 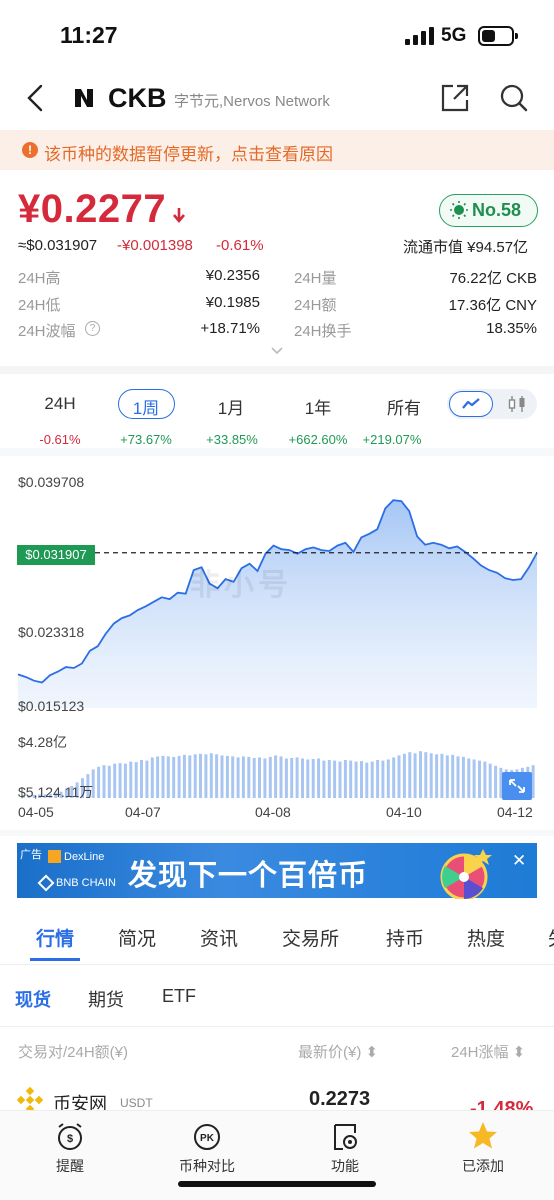 I want to click on function-icon, so click(x=345, y=1137).